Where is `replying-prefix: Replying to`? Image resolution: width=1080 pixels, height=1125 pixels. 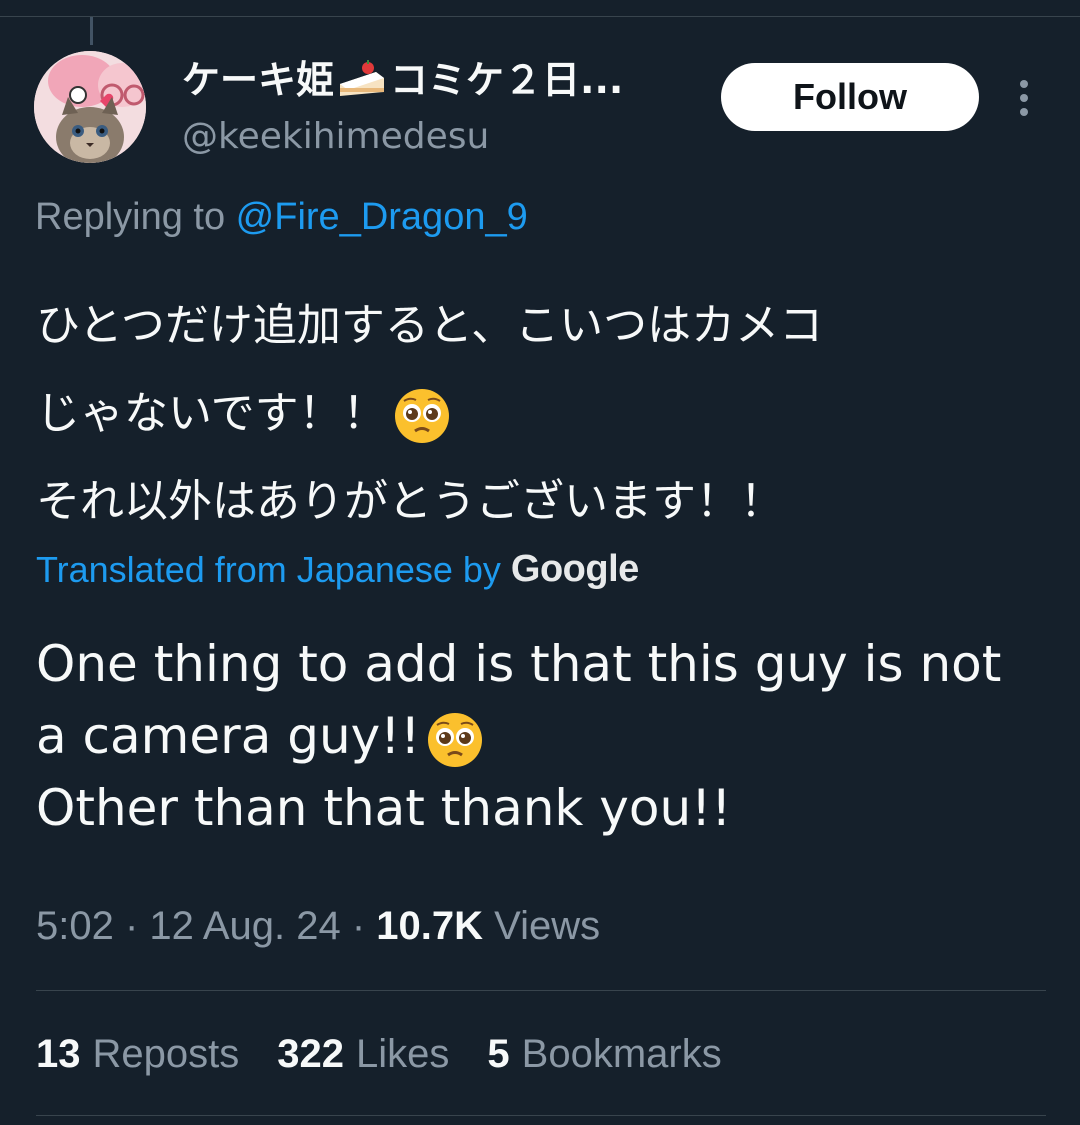 replying-prefix: Replying to is located at coordinates (135, 217).